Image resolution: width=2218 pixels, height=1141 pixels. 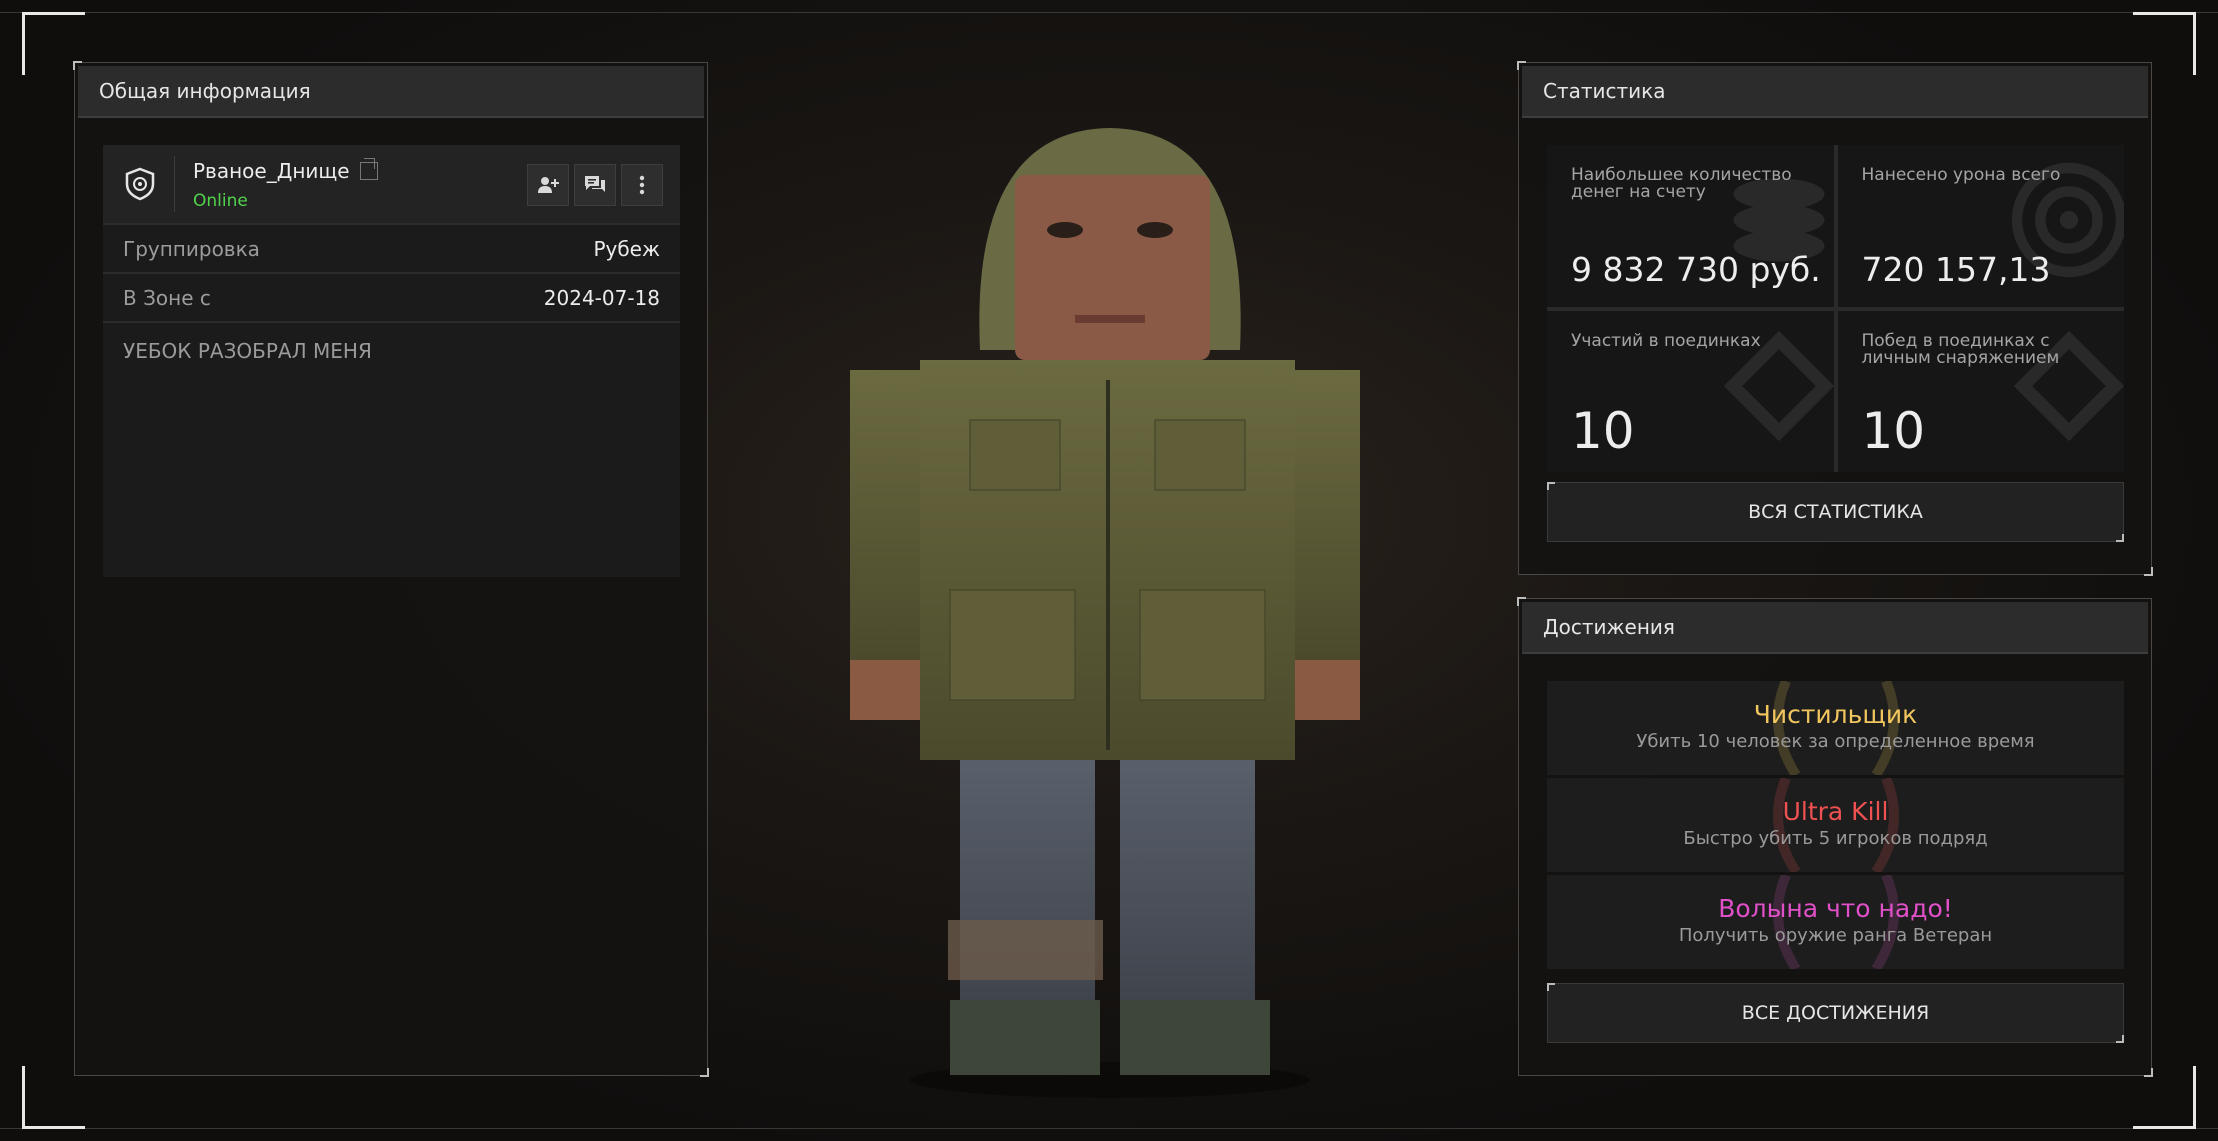 I want to click on stat-label: Участий в поединках, so click(x=1666, y=340).